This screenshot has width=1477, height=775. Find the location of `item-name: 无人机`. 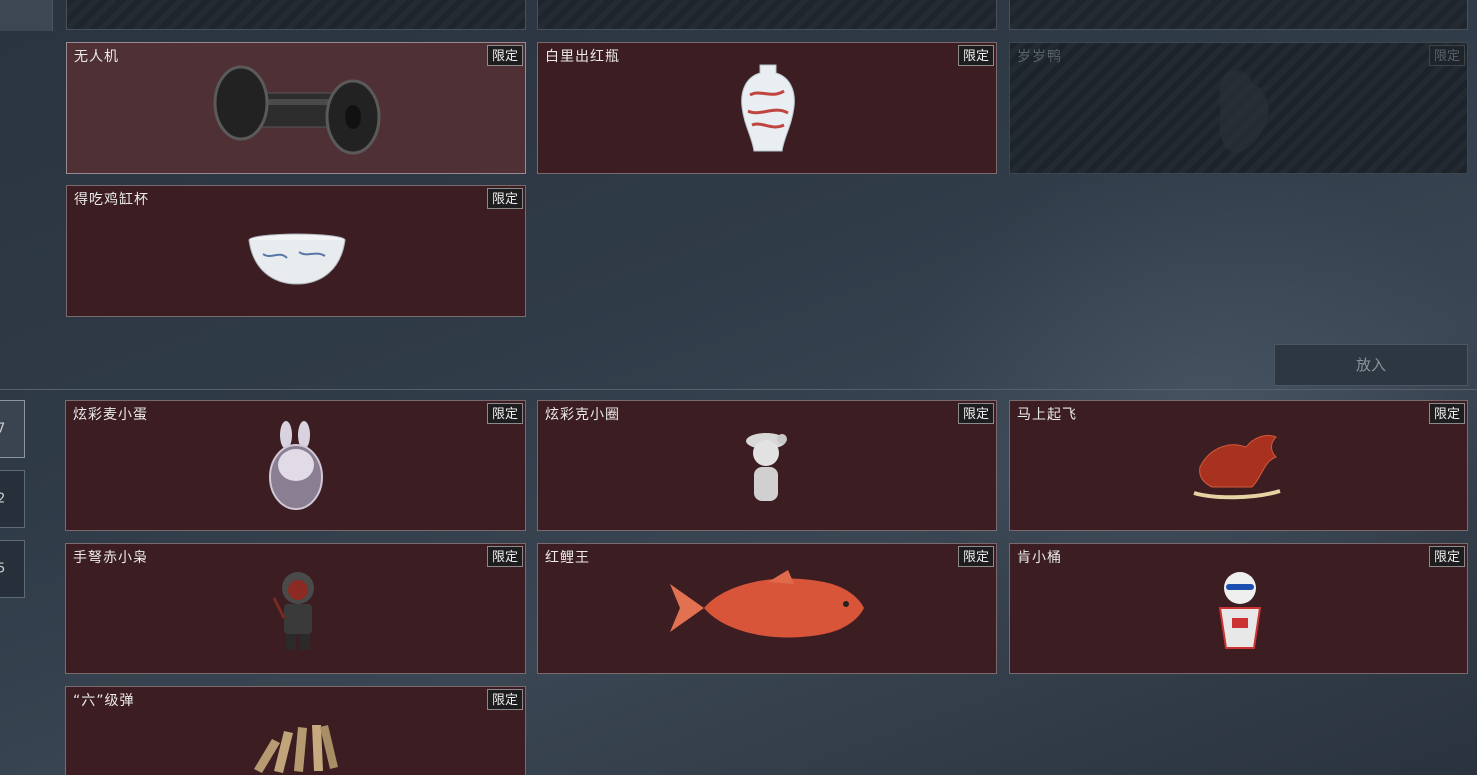

item-name: 无人机 is located at coordinates (96, 57).